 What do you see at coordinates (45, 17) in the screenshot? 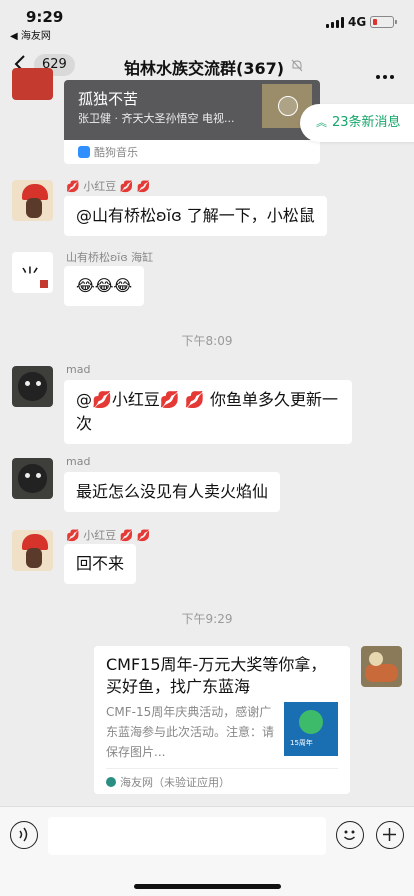
I see `status-time: 9:29` at bounding box center [45, 17].